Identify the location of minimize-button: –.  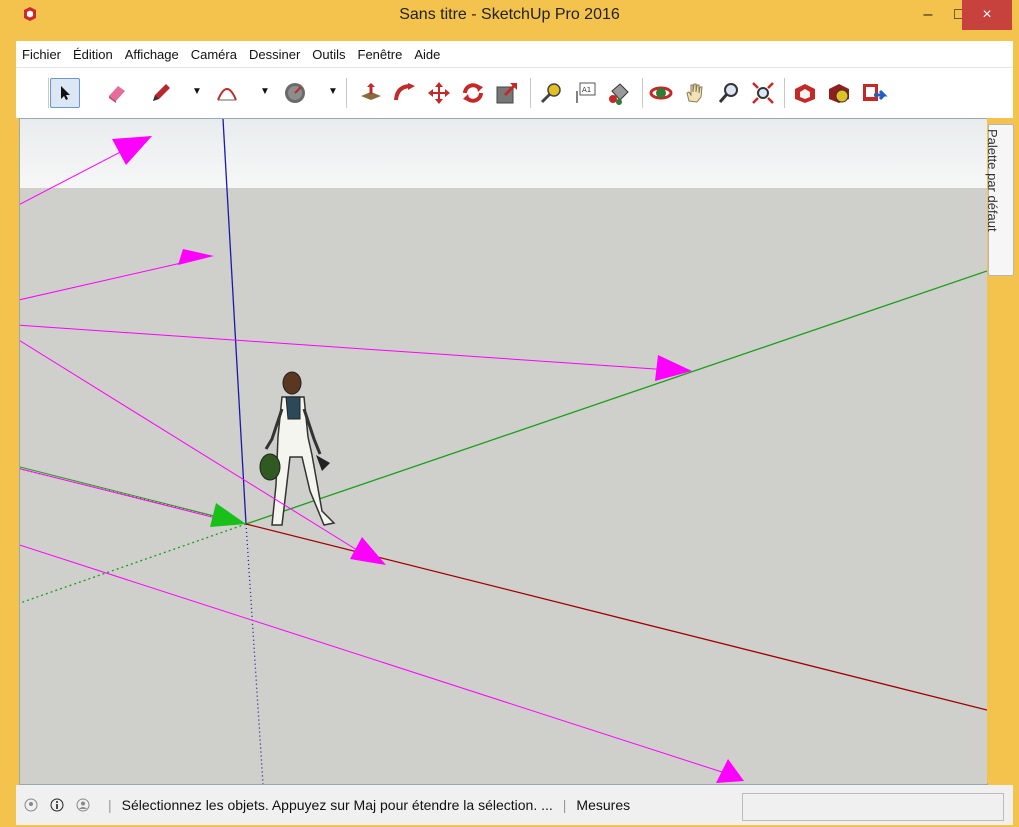
(928, 15).